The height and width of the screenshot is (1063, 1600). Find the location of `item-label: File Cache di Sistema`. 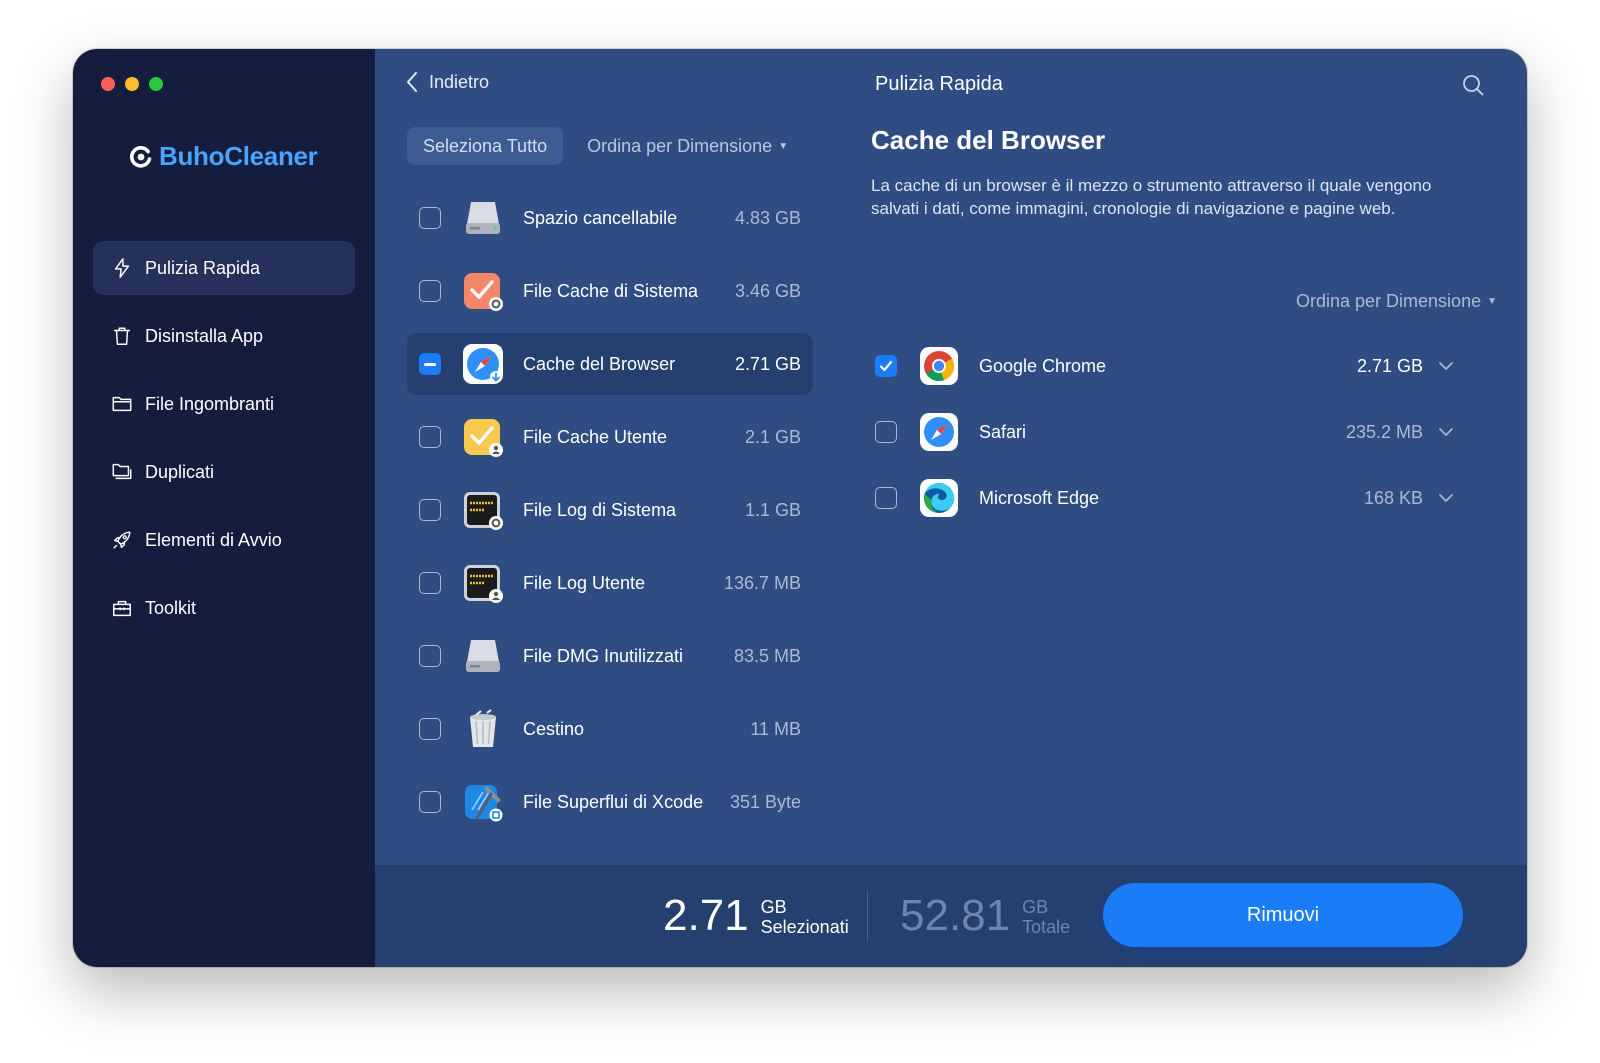

item-label: File Cache di Sistema is located at coordinates (611, 290).